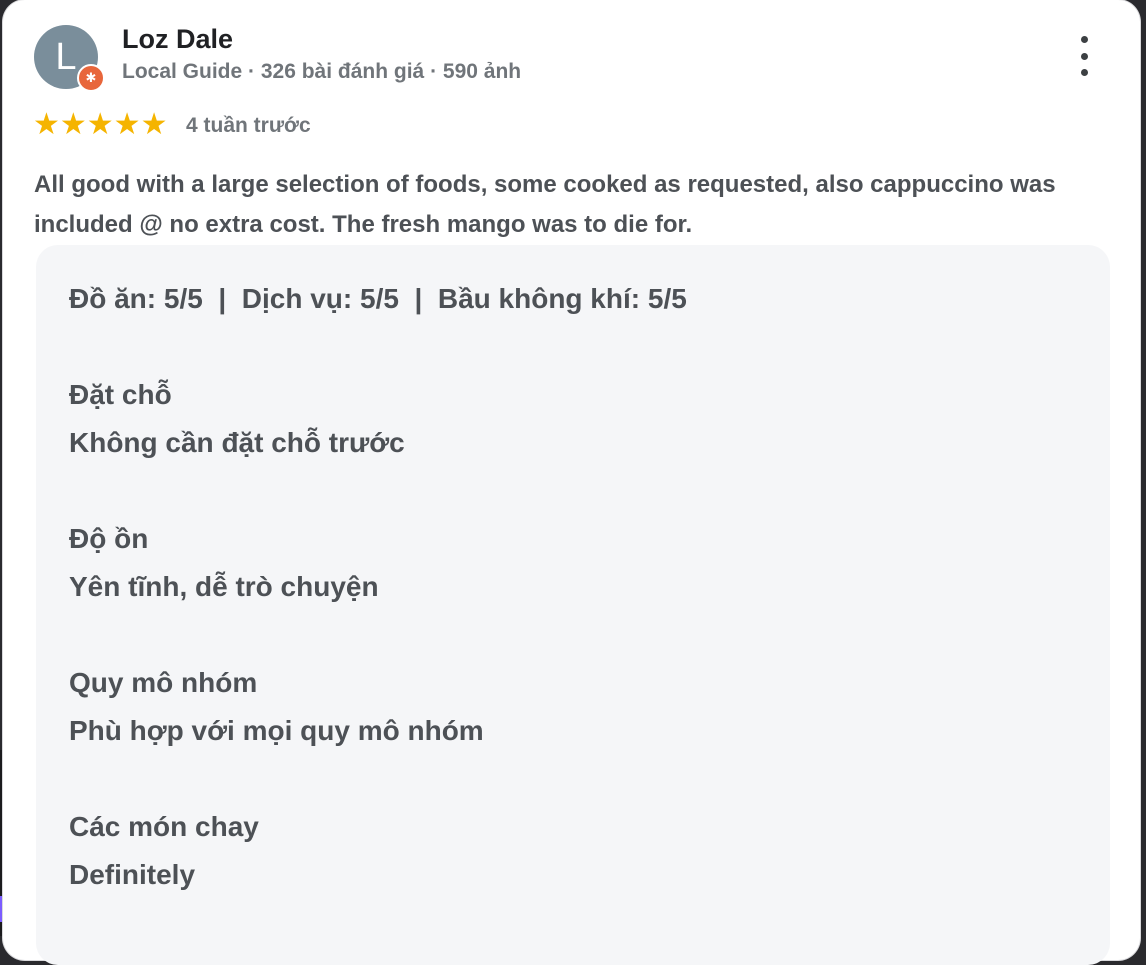 The height and width of the screenshot is (965, 1146). What do you see at coordinates (120, 394) in the screenshot?
I see `attribute-reservation-label: Đặt chỗ` at bounding box center [120, 394].